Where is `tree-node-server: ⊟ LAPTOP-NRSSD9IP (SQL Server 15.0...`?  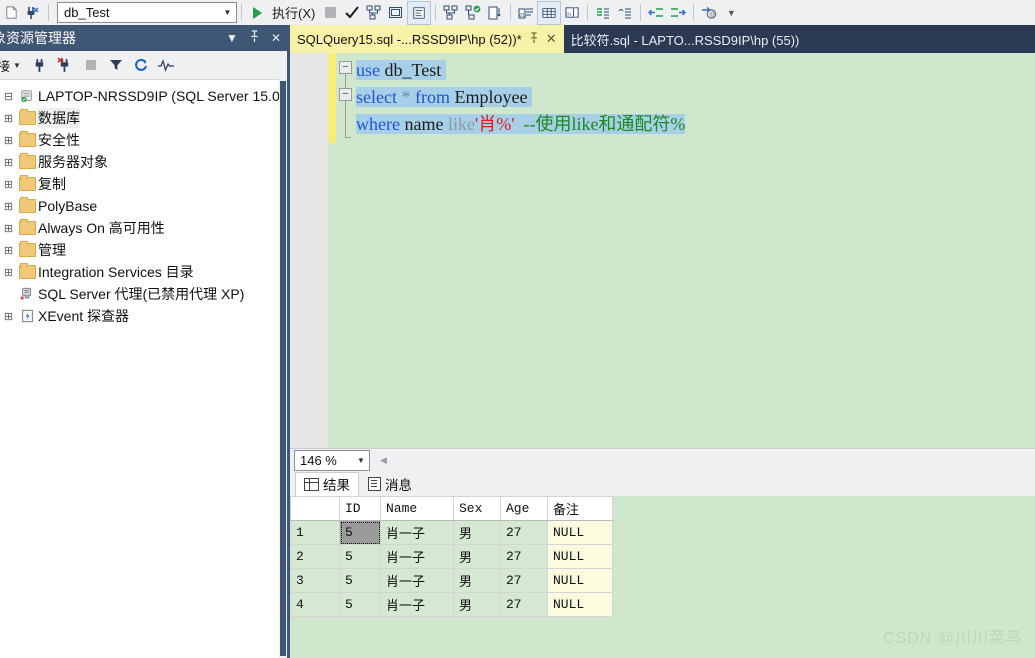
tree-node-server: ⊟ LAPTOP-NRSSD9IP (SQL Server 15.0... is located at coordinates (146, 96).